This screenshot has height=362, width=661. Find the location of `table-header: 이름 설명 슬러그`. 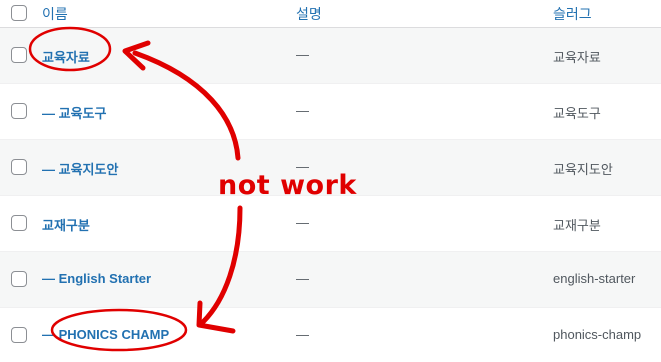

table-header: 이름 설명 슬러그 is located at coordinates (330, 14).